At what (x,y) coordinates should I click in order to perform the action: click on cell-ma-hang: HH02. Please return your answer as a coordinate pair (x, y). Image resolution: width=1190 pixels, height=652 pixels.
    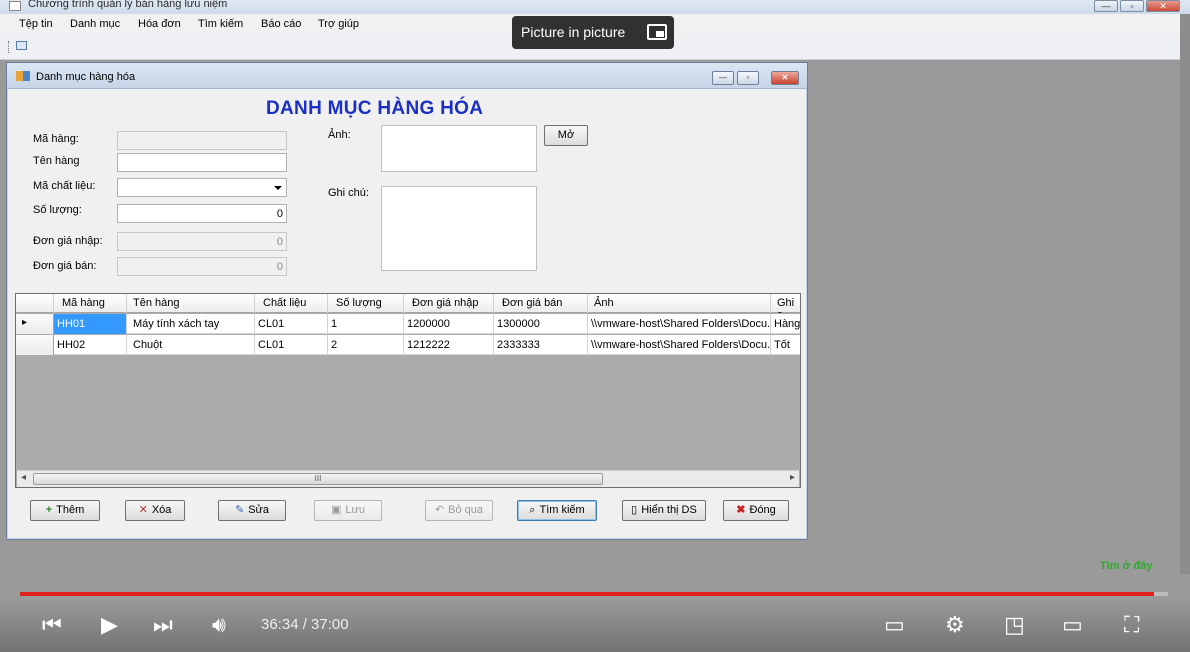
    Looking at the image, I should click on (90, 345).